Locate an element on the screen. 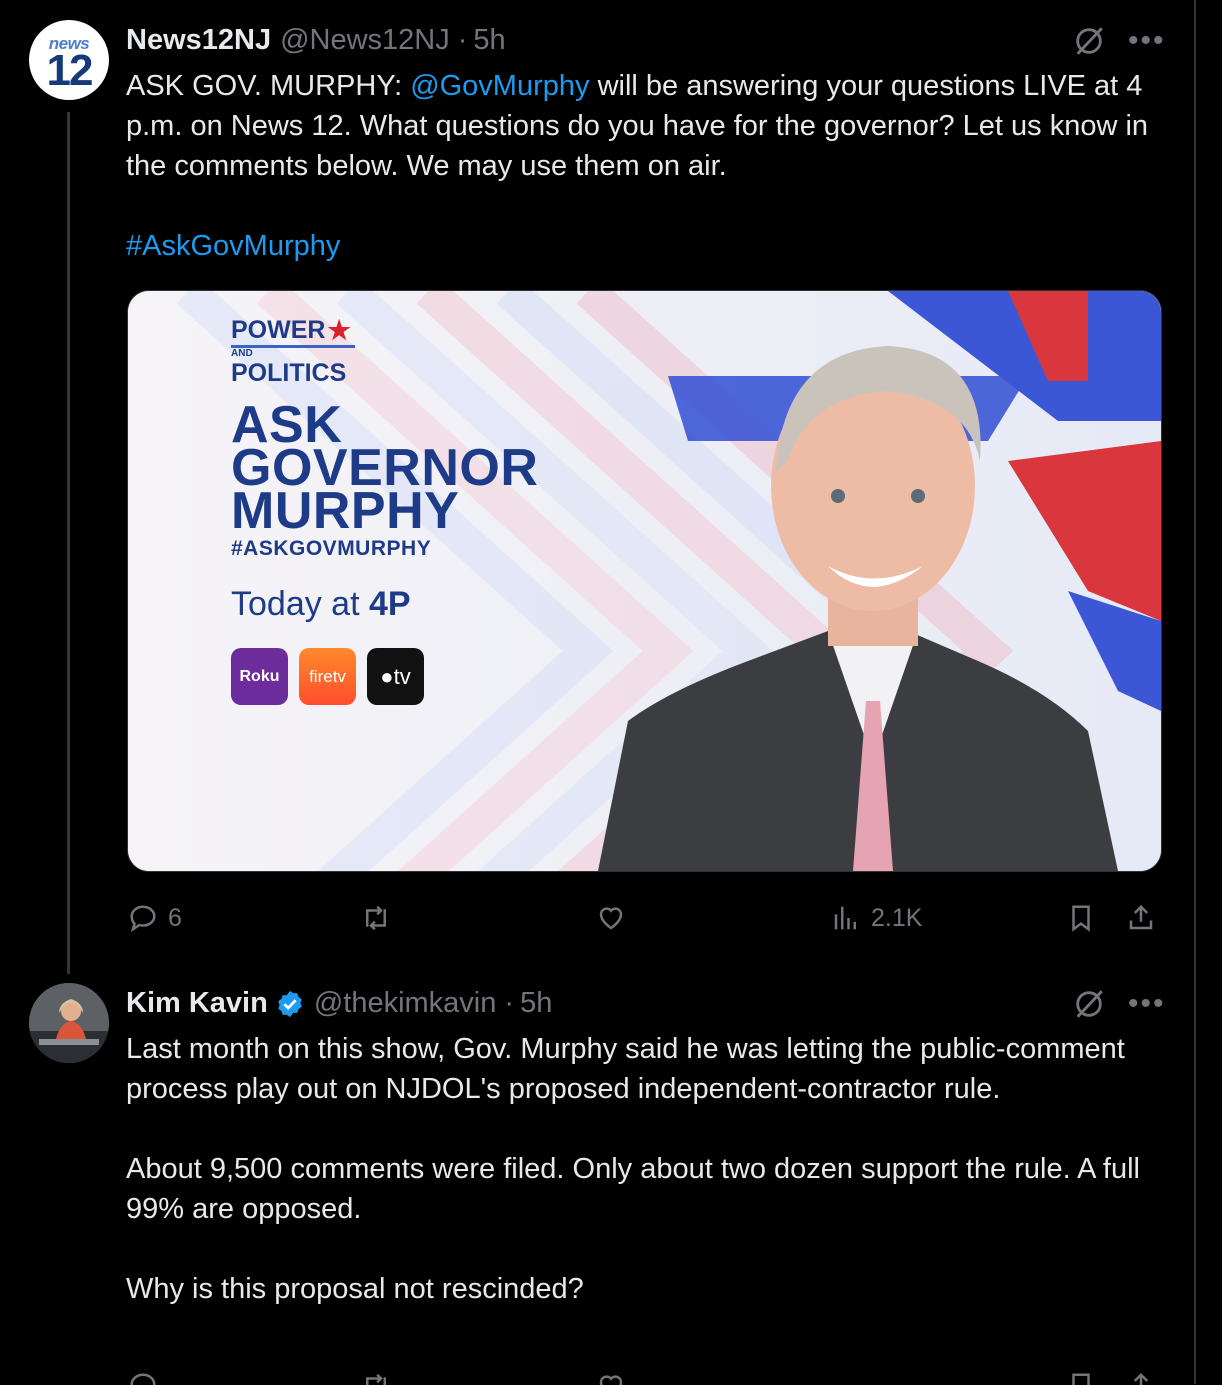  appletv-label: tv is located at coordinates (402, 676).